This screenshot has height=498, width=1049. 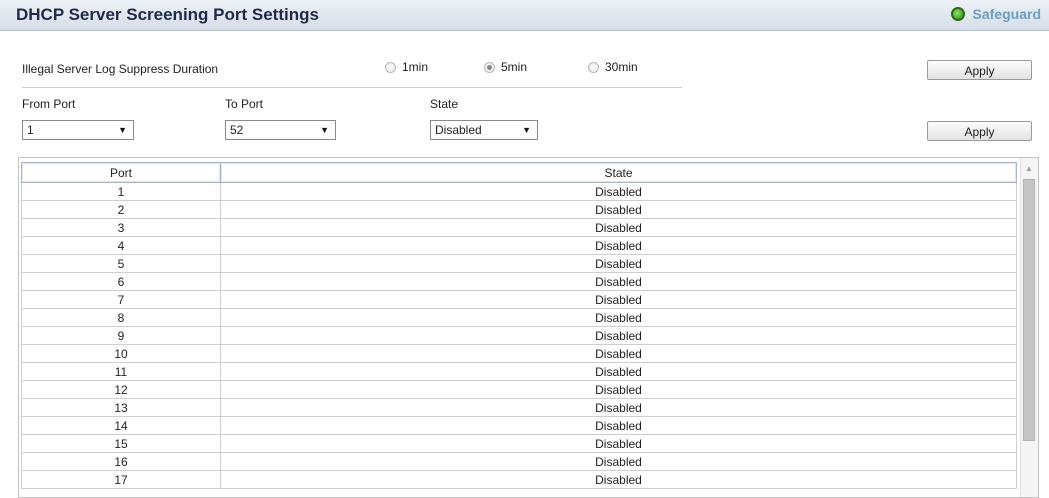 What do you see at coordinates (121, 227) in the screenshot?
I see `cell-port: 3` at bounding box center [121, 227].